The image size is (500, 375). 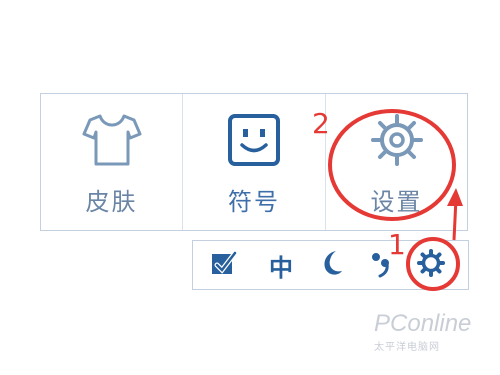 What do you see at coordinates (397, 244) in the screenshot?
I see `step-1-label: 1` at bounding box center [397, 244].